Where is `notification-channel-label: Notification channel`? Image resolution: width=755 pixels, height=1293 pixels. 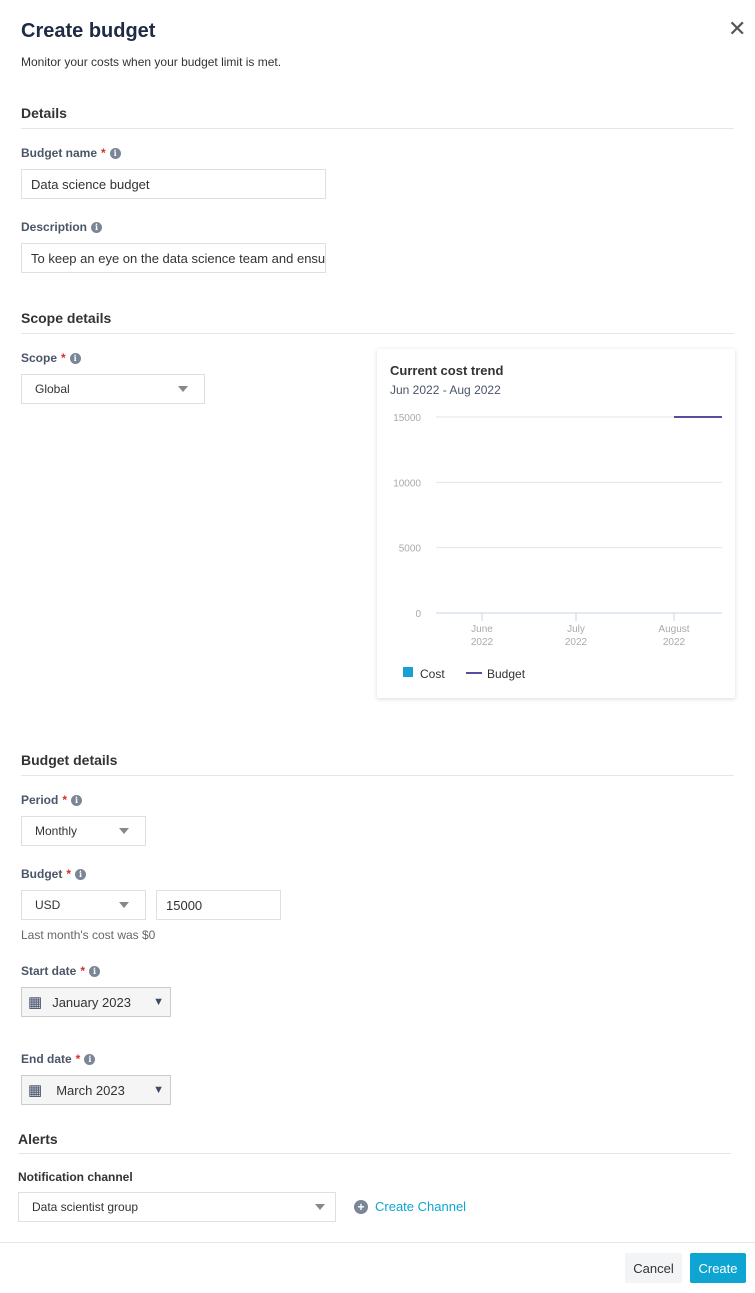
notification-channel-label: Notification channel is located at coordinates (75, 1177).